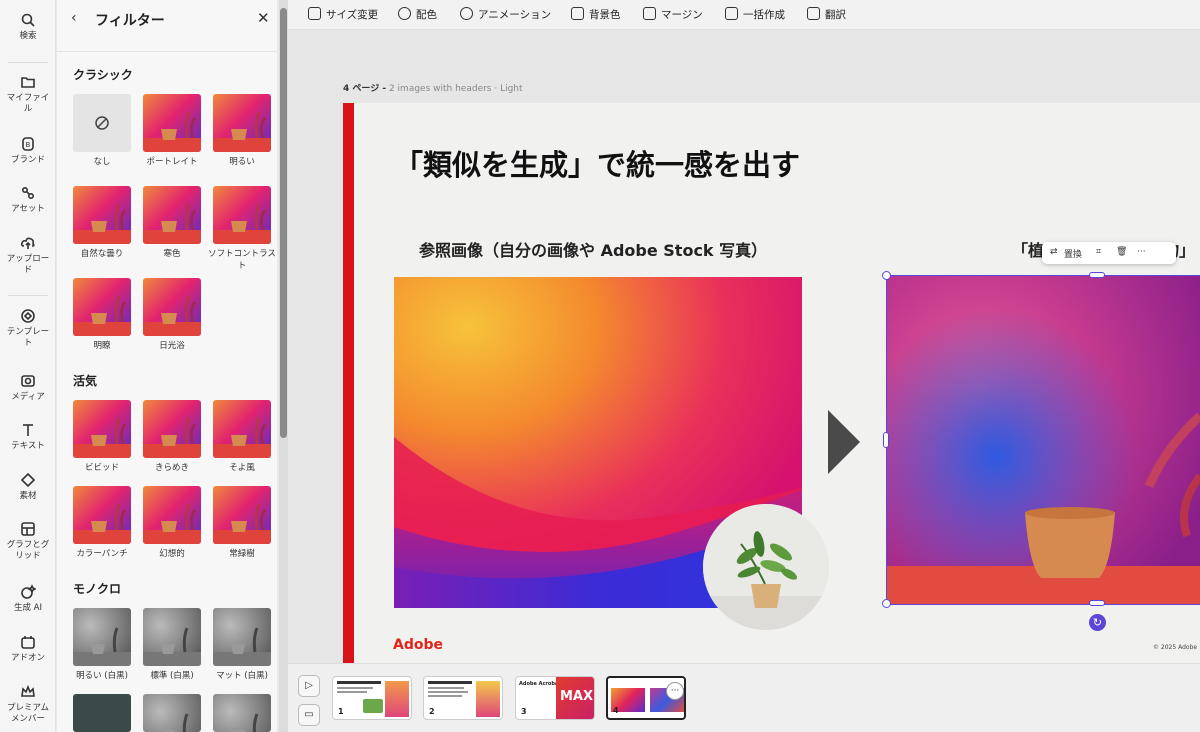  What do you see at coordinates (28, 20) in the screenshot?
I see `search-icon` at bounding box center [28, 20].